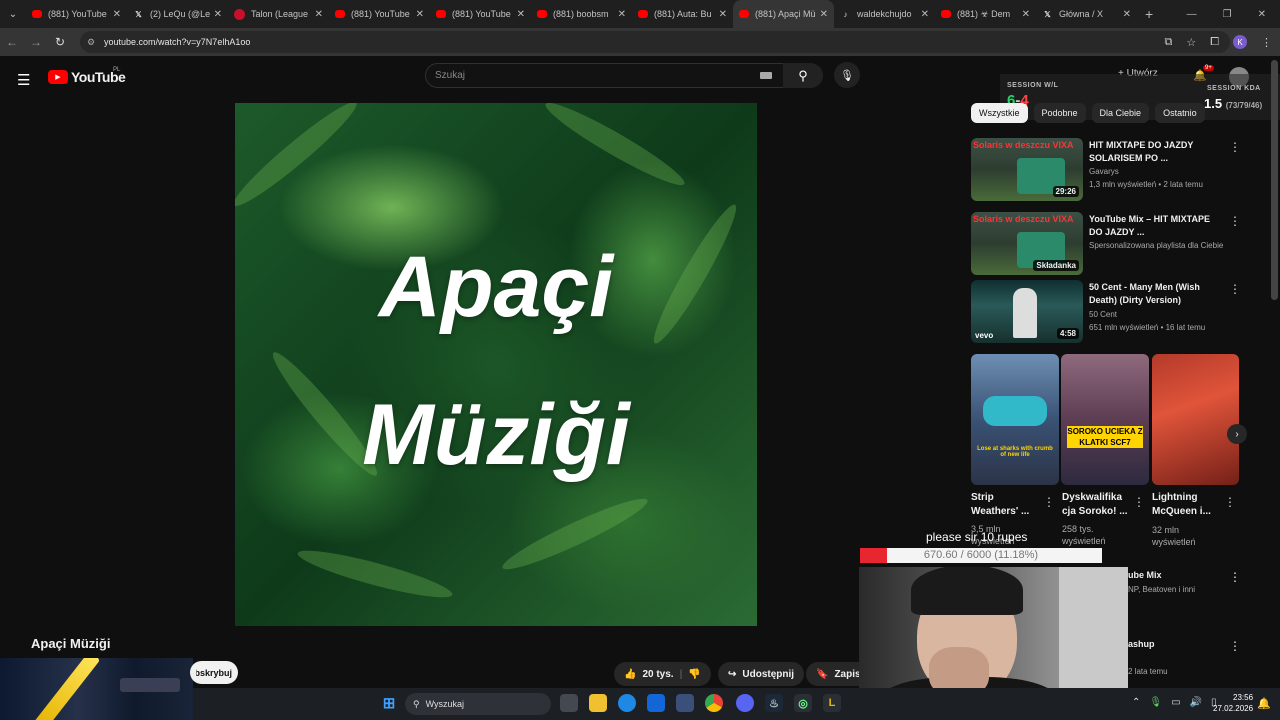 The height and width of the screenshot is (720, 1280). Describe the element at coordinates (1264, 703) in the screenshot. I see `notification-center-icon: 🔔` at that location.